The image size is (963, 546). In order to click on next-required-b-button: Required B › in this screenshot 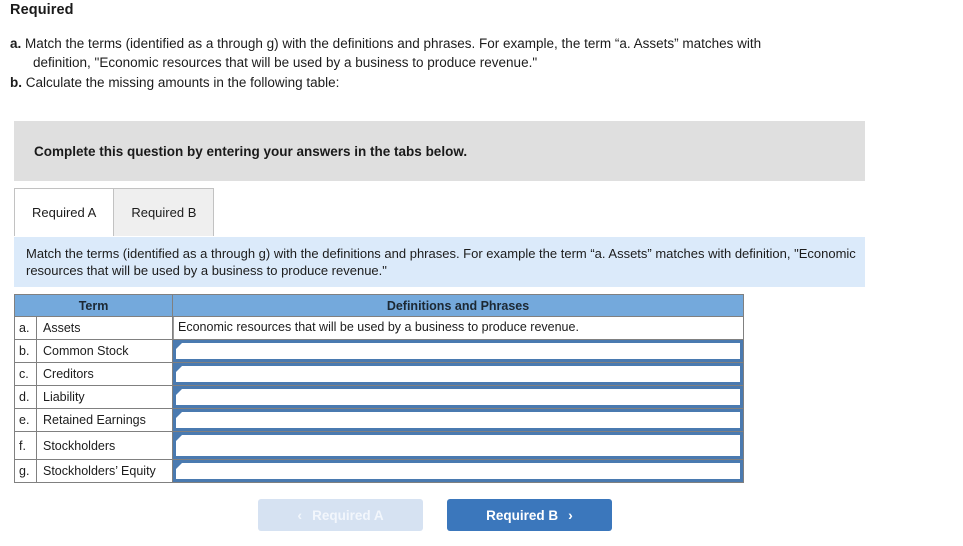, I will do `click(529, 515)`.